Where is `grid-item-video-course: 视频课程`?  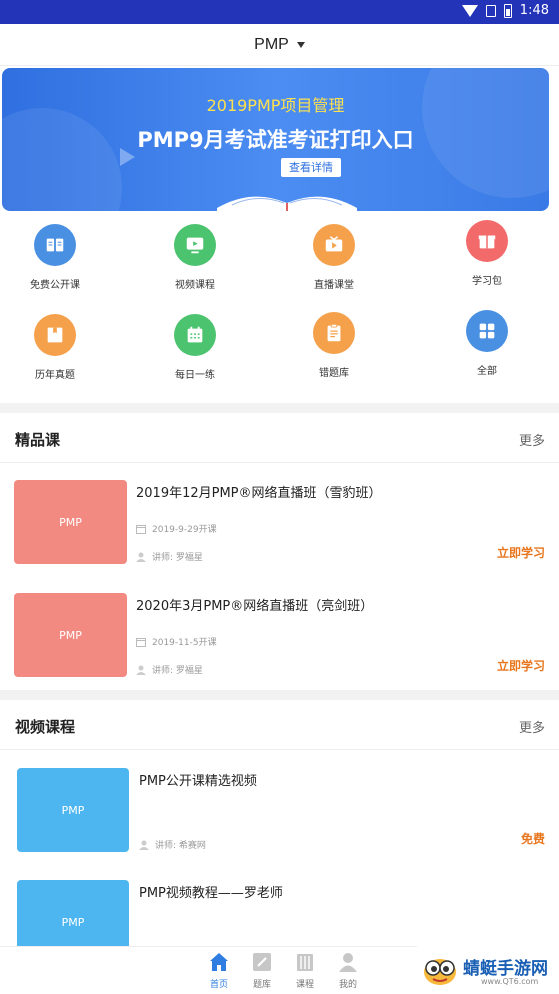
grid-item-video-course: 视频课程 is located at coordinates (195, 257).